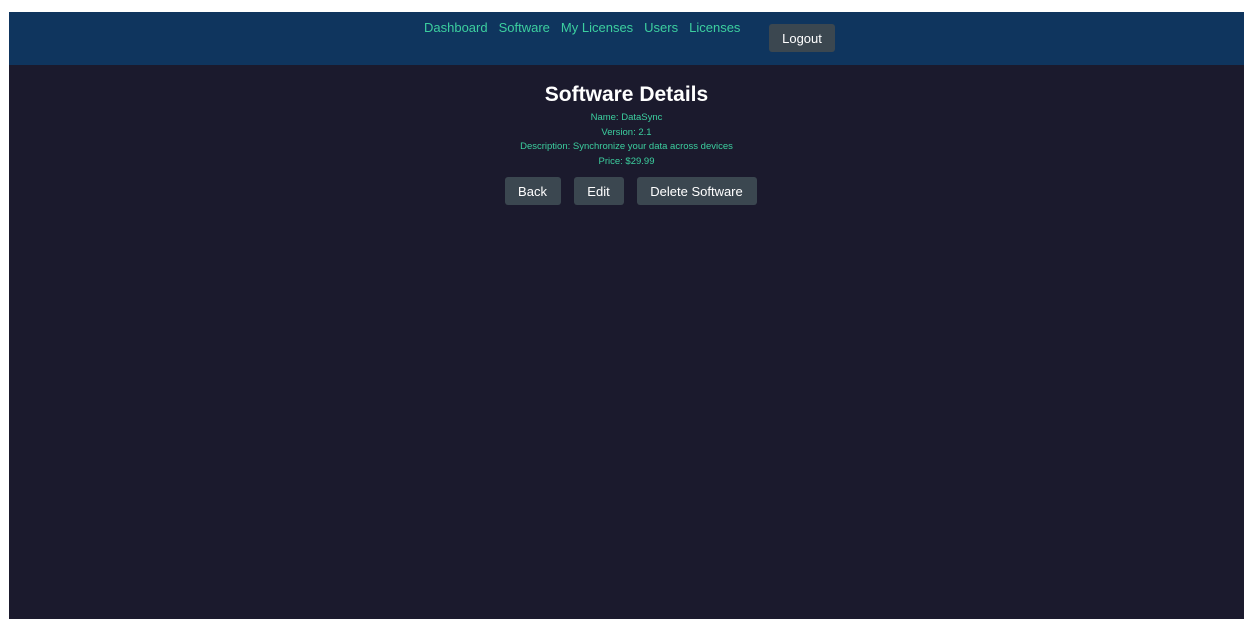 The image size is (1244, 619). I want to click on logout-button: Logout, so click(802, 38).